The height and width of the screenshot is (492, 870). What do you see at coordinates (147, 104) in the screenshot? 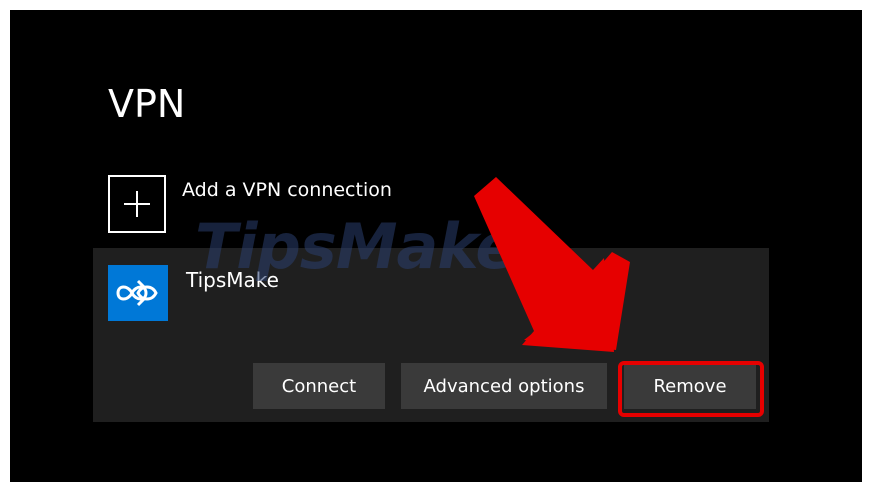
I see `page-title: VPN` at bounding box center [147, 104].